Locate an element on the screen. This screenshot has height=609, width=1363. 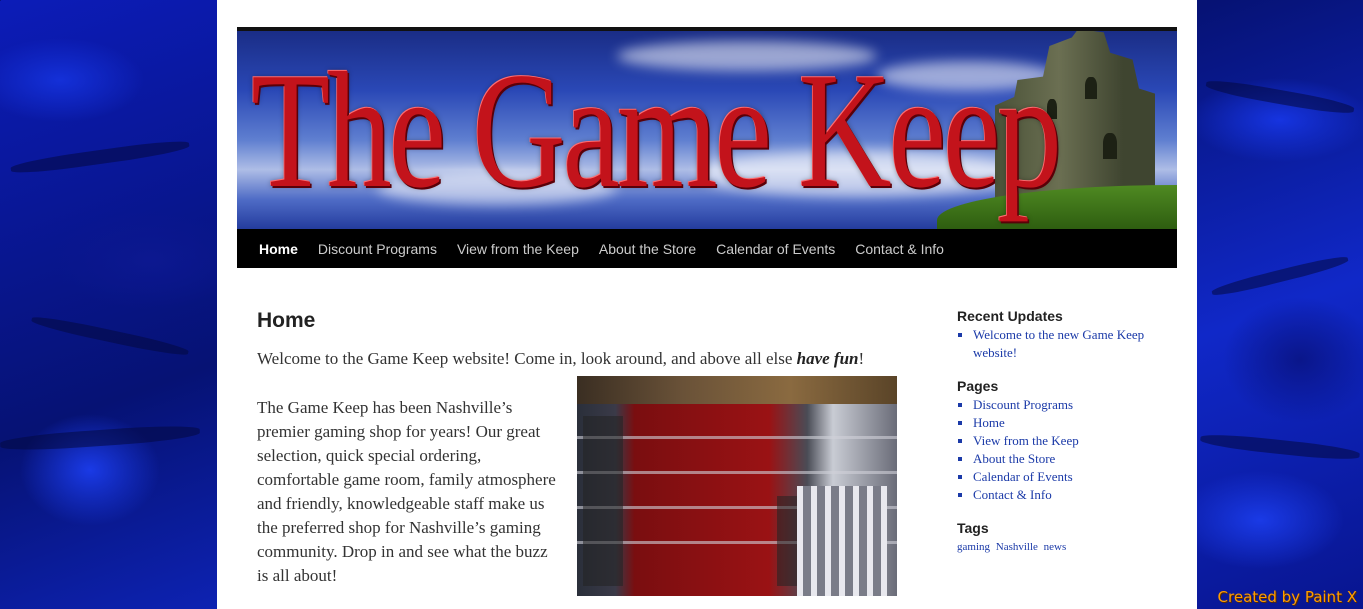
pages-list-item: View from the Keep is located at coordinates (1070, 441).